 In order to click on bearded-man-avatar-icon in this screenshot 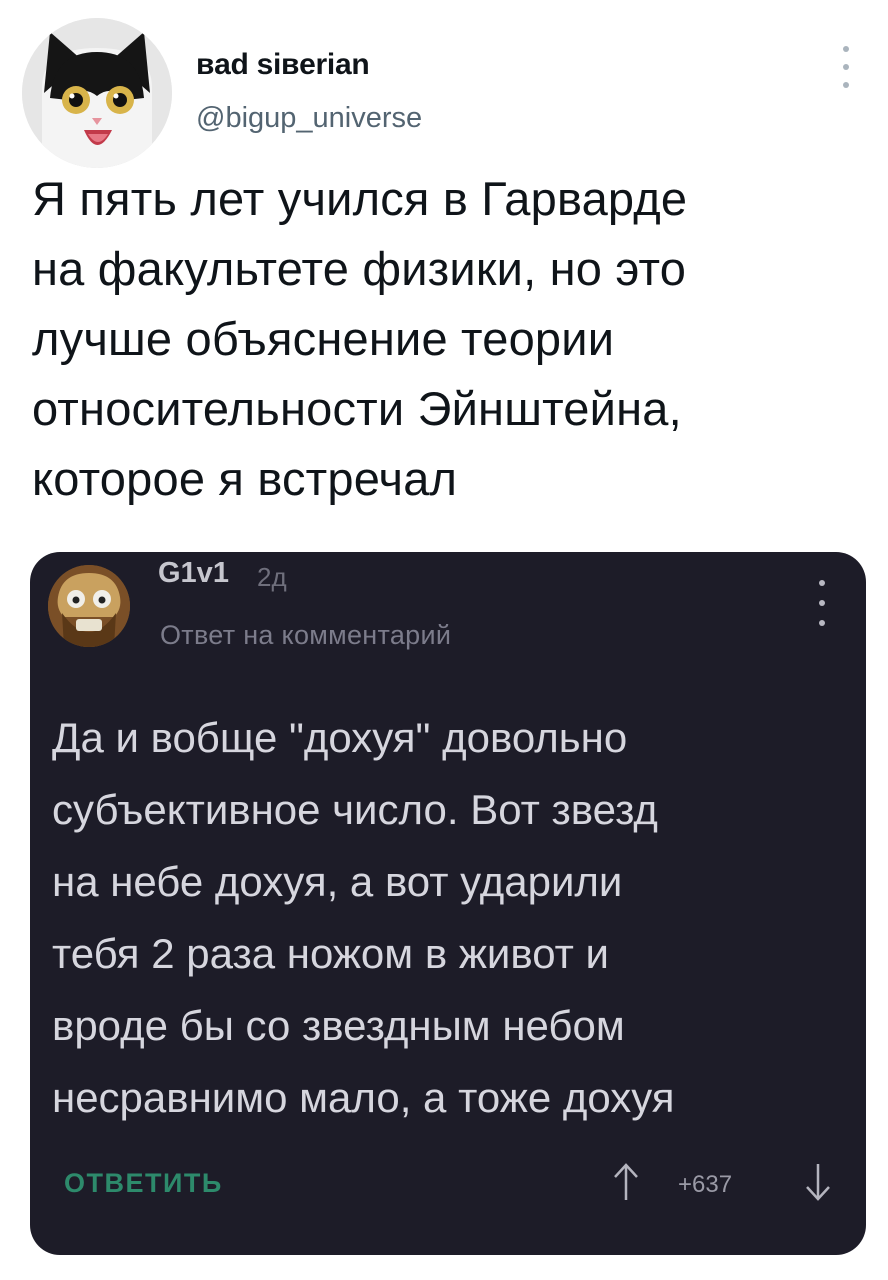, I will do `click(89, 606)`.